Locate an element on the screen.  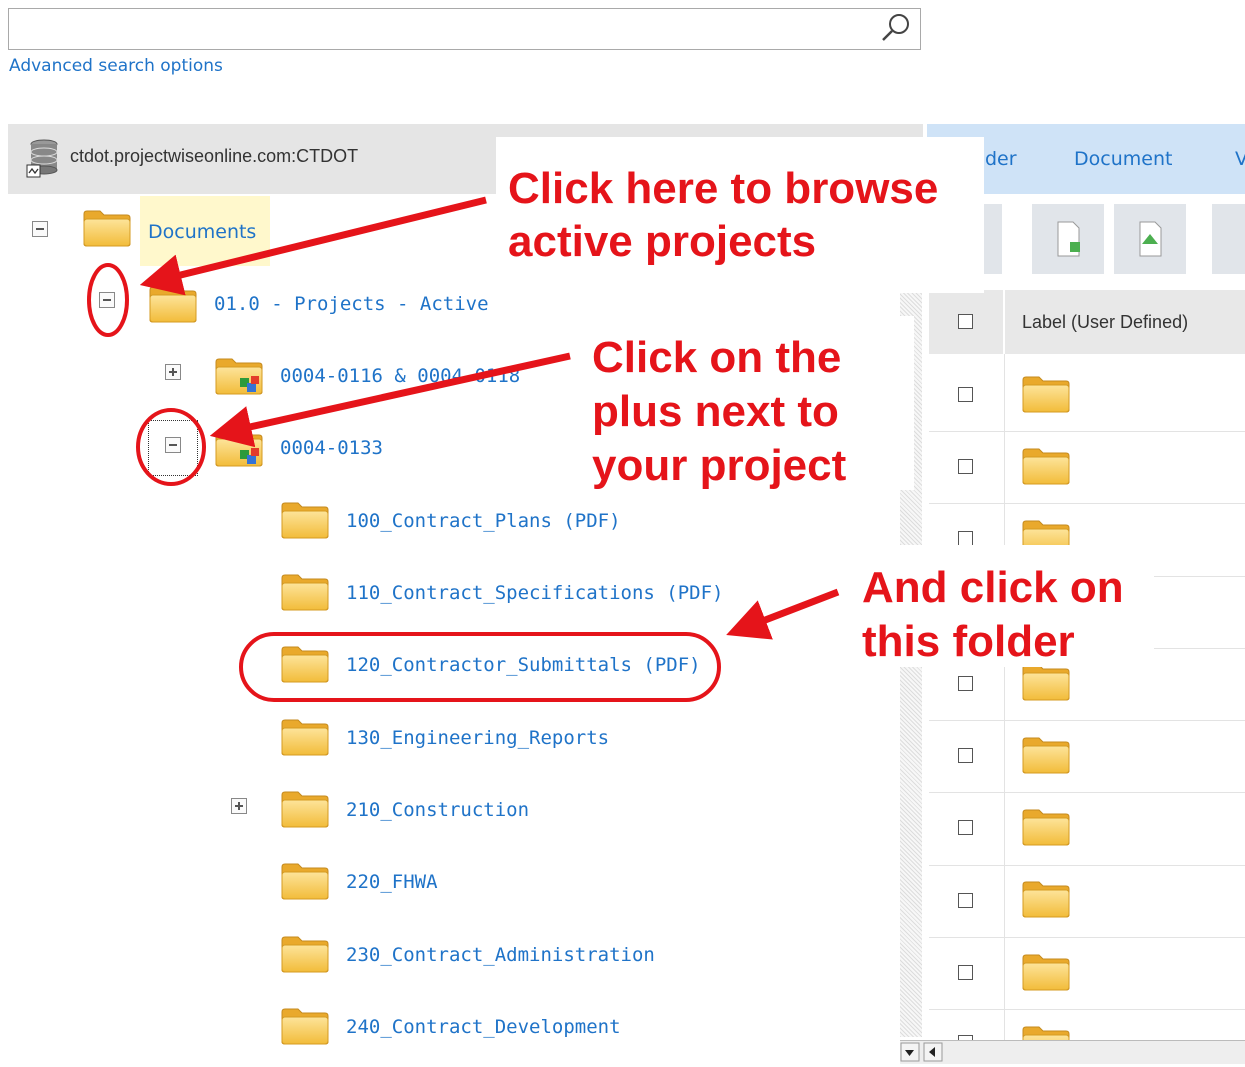
tree-node-folder: 220_FHWA is located at coordinates (392, 882).